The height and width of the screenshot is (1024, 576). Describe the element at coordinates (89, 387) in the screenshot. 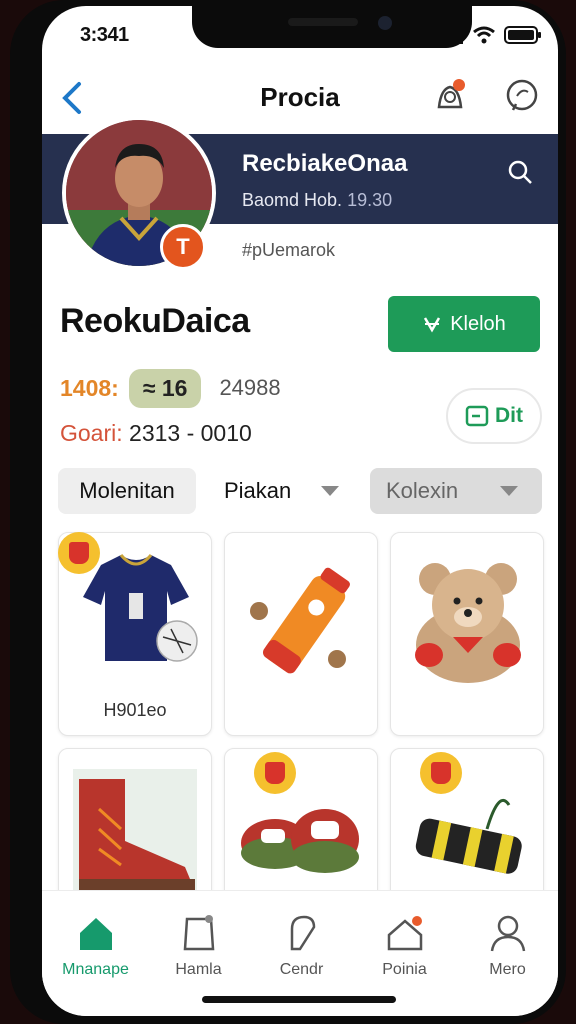

I see `stat-primary: 1408:` at that location.